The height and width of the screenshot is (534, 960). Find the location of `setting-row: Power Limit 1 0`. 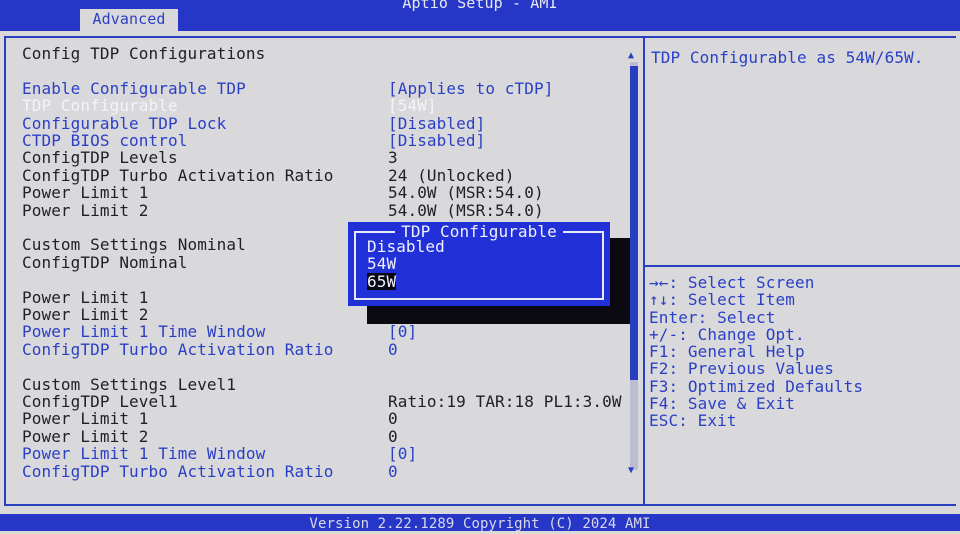

setting-row: Power Limit 1 0 is located at coordinates (322, 419).